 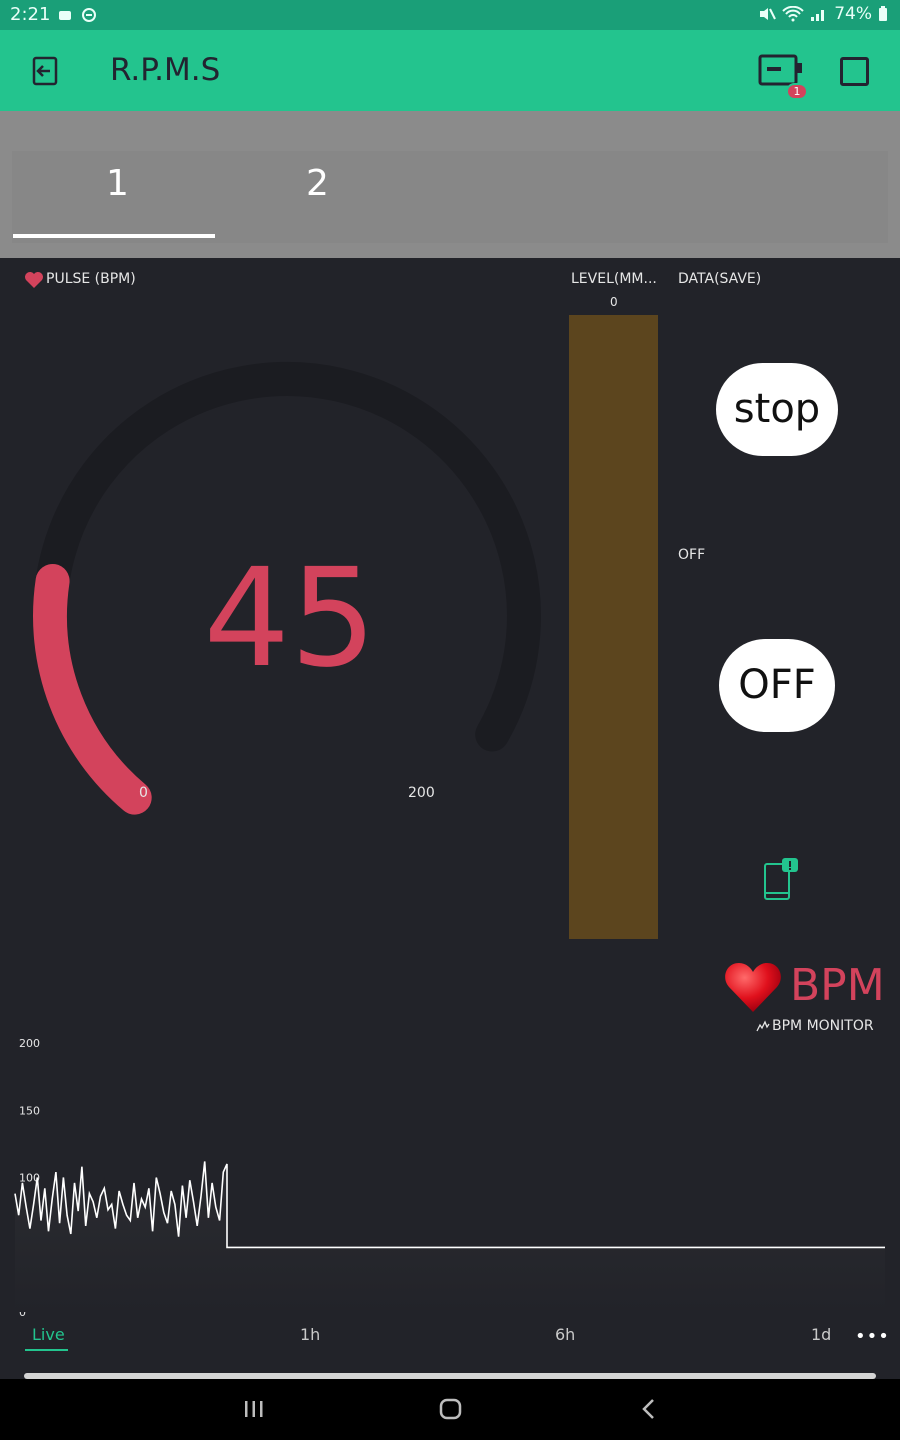 What do you see at coordinates (143, 793) in the screenshot?
I see `gauge-min-label: 0` at bounding box center [143, 793].